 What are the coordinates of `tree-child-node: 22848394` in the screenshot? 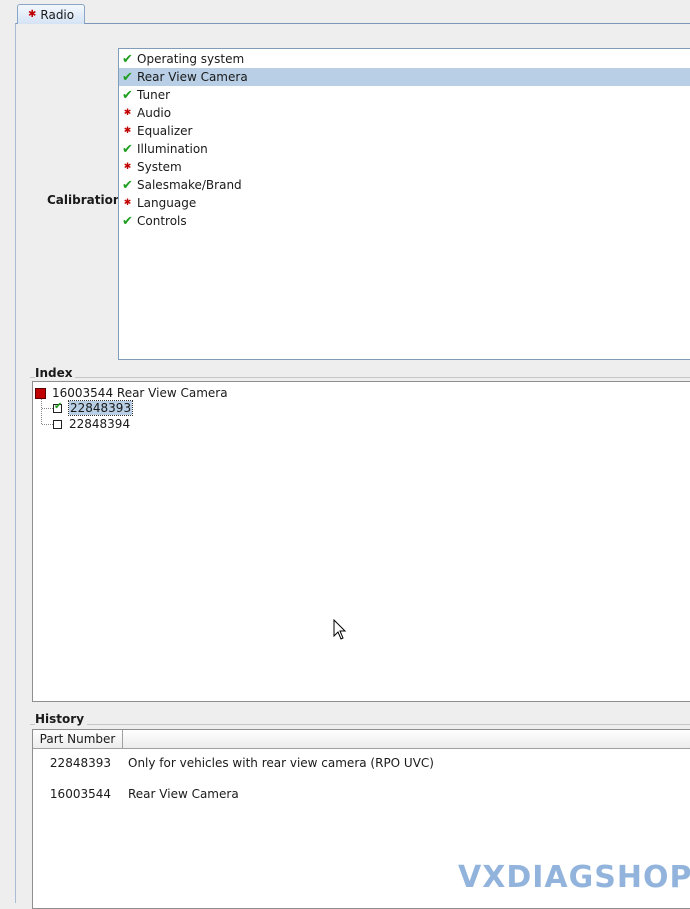 It's located at (91, 424).